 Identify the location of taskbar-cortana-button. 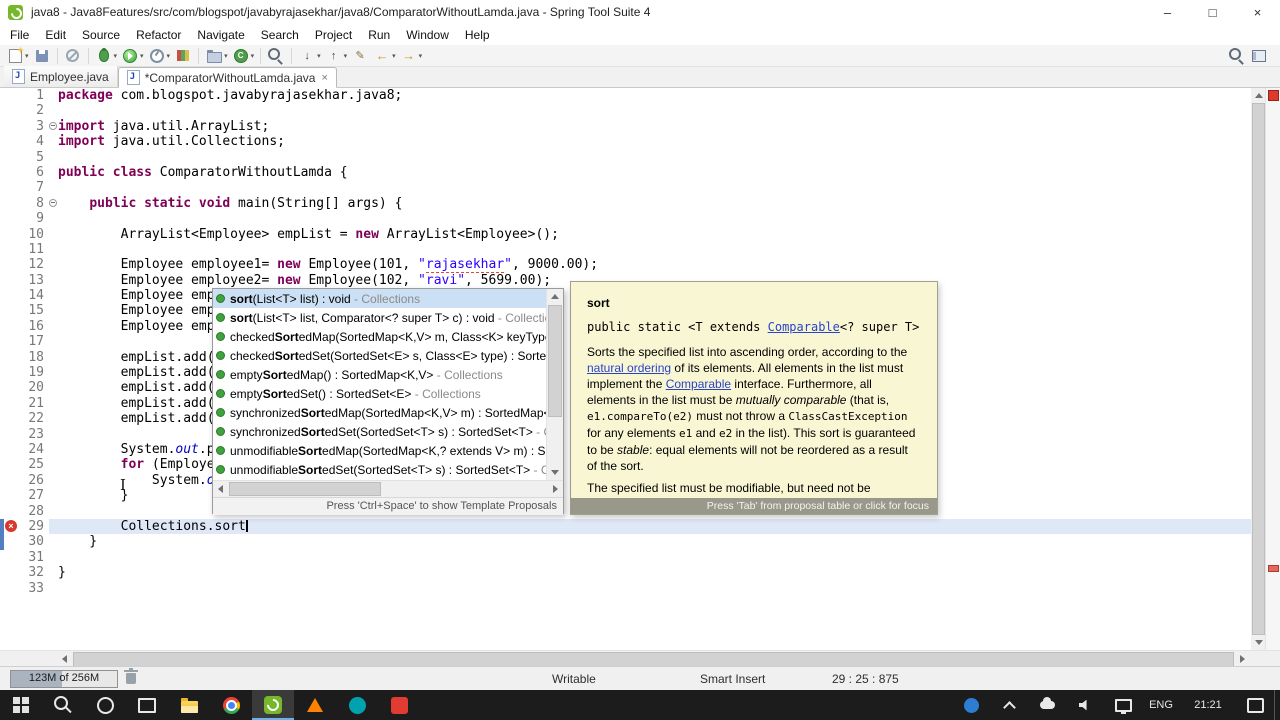
(105, 705).